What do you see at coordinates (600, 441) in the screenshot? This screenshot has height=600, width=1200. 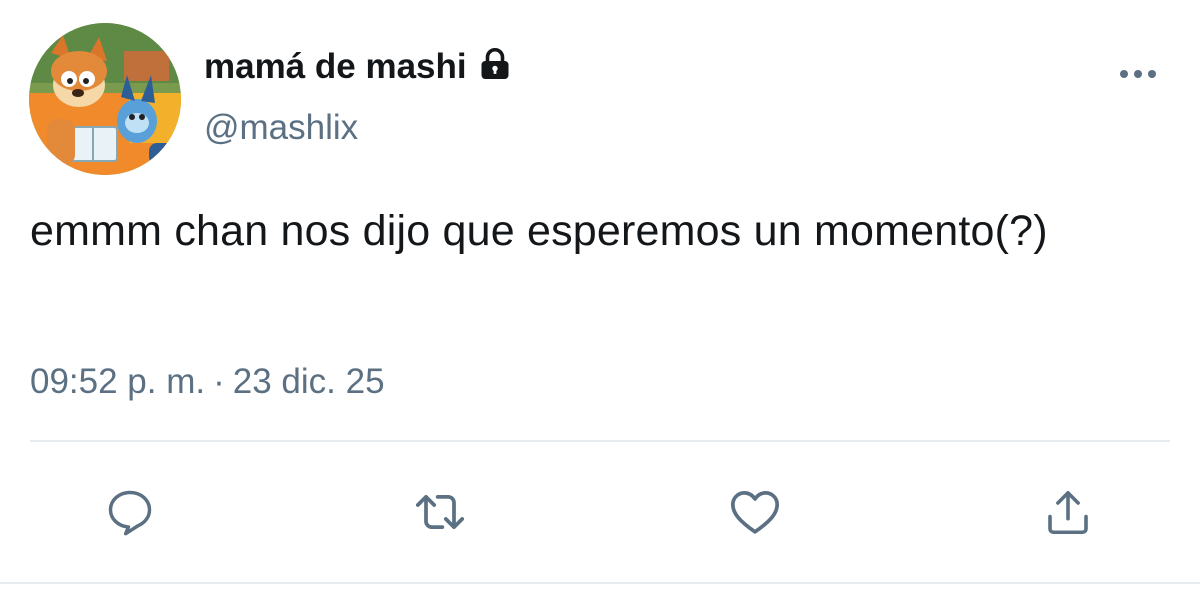 I see `divider` at bounding box center [600, 441].